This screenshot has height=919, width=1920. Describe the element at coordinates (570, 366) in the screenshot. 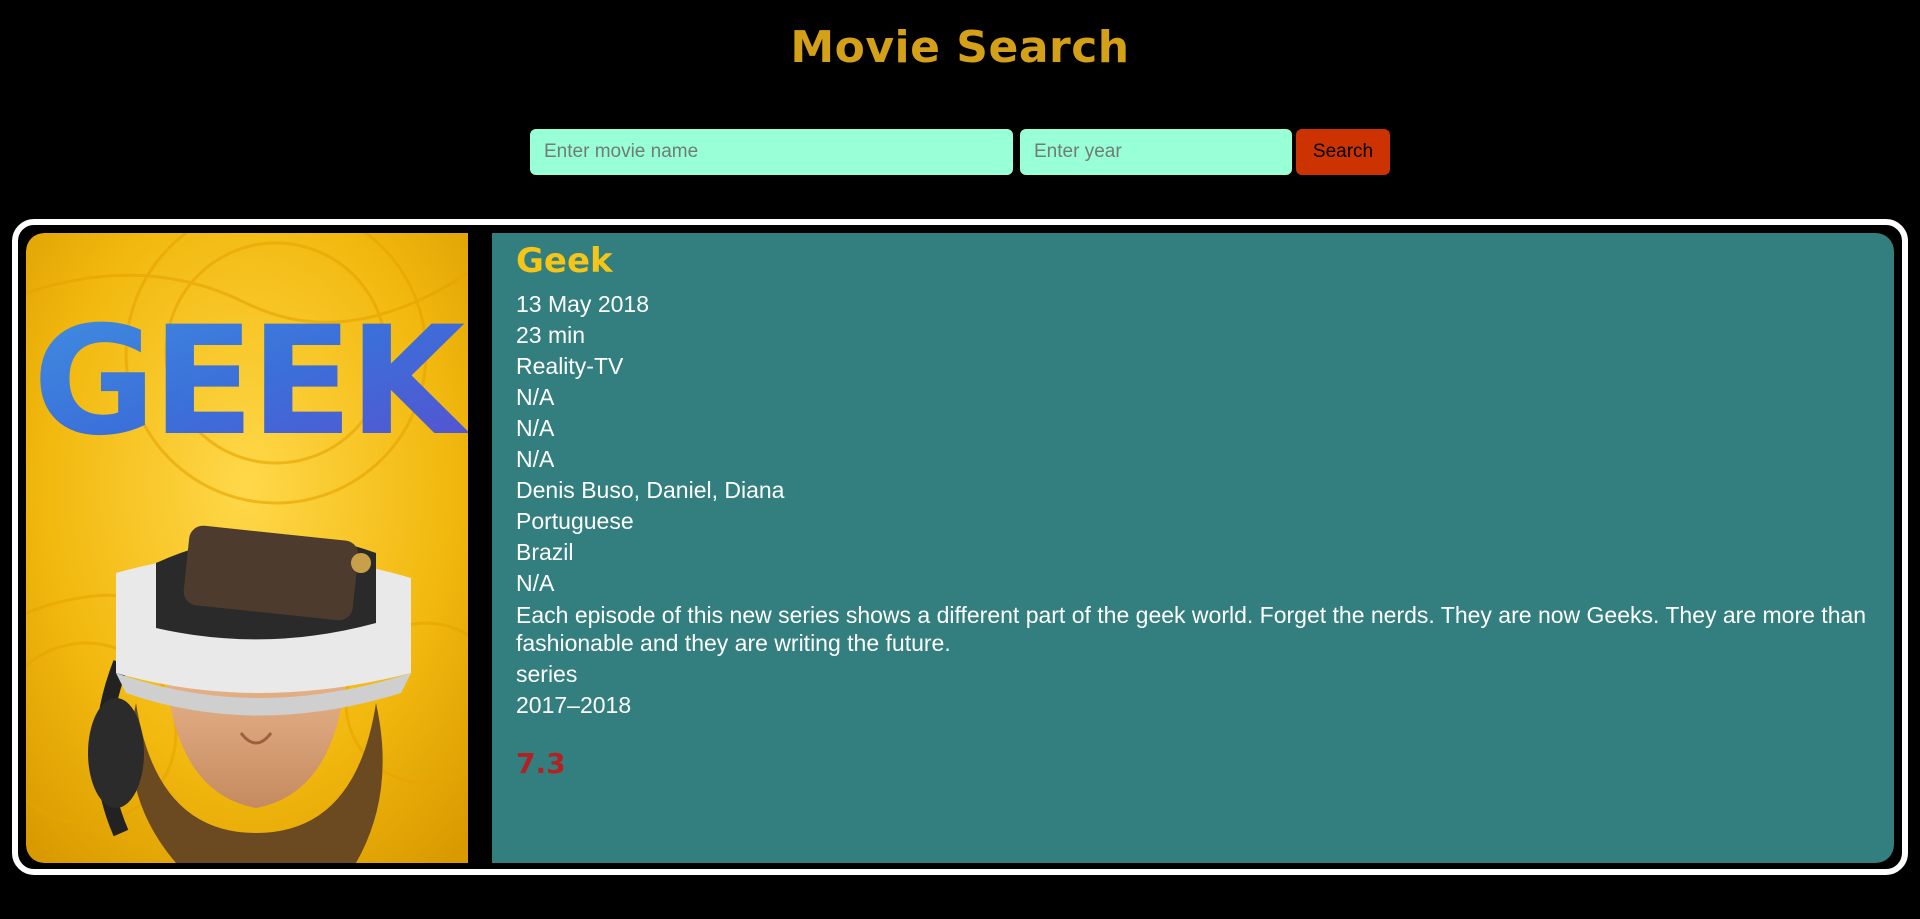

I see `genre: Reality-TV` at that location.